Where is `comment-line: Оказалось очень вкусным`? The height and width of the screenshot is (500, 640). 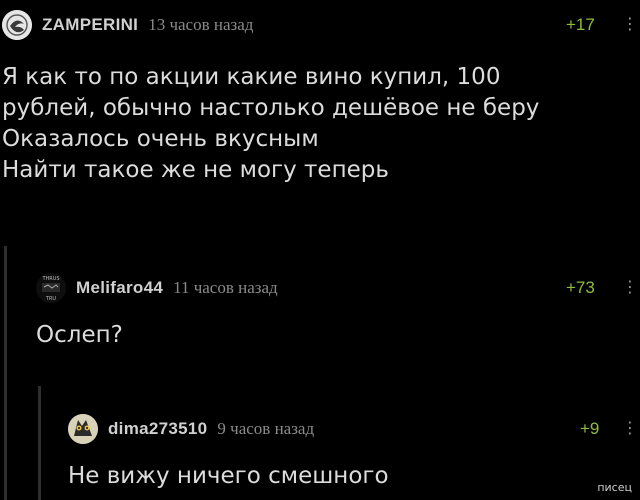
comment-line: Оказалось очень вкусным is located at coordinates (160, 139).